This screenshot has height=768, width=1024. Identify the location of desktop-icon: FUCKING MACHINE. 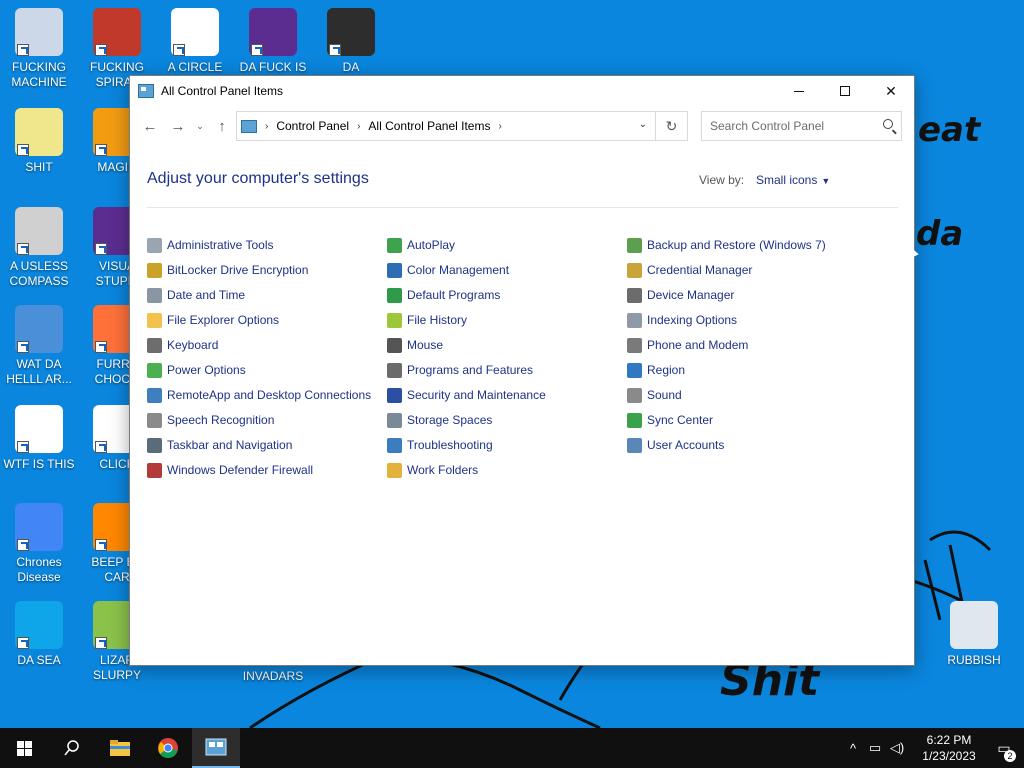
(39, 49).